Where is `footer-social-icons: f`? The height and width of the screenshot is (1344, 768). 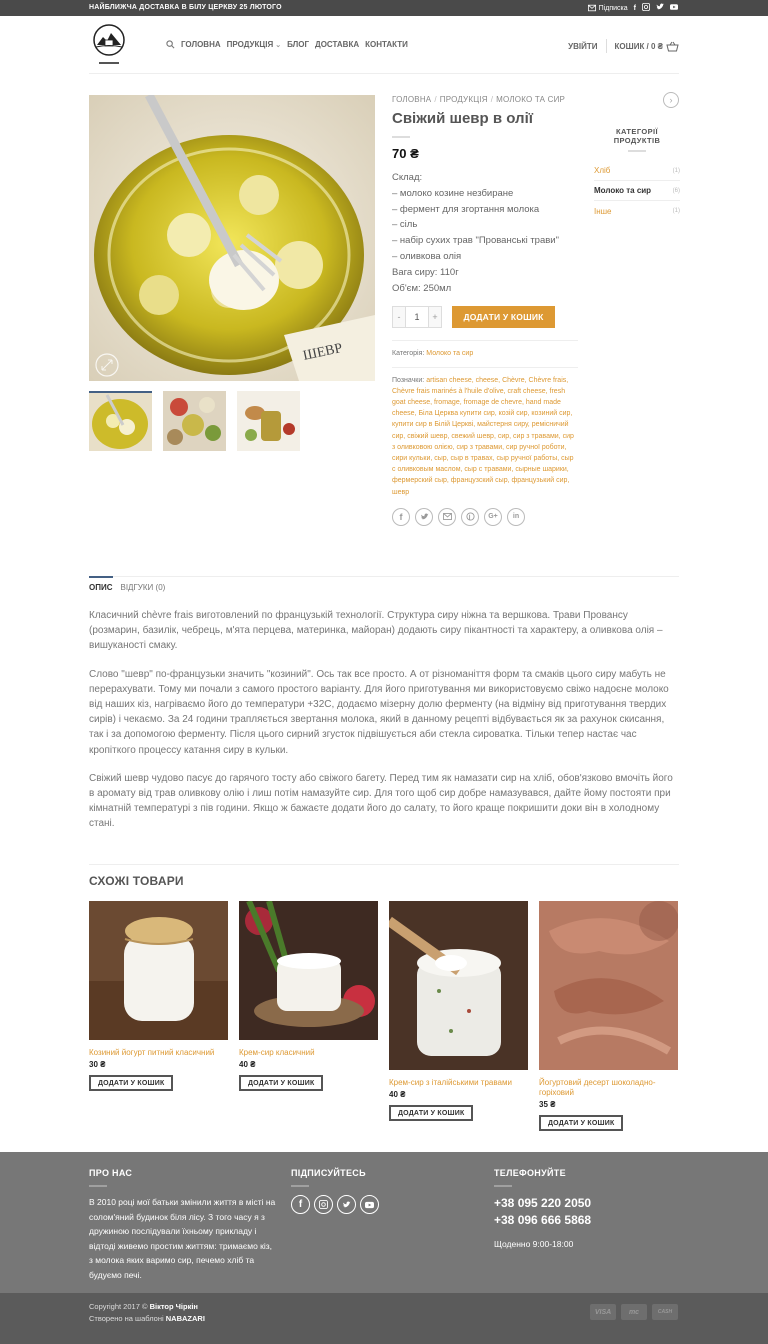
footer-social-icons: f is located at coordinates (335, 1204).